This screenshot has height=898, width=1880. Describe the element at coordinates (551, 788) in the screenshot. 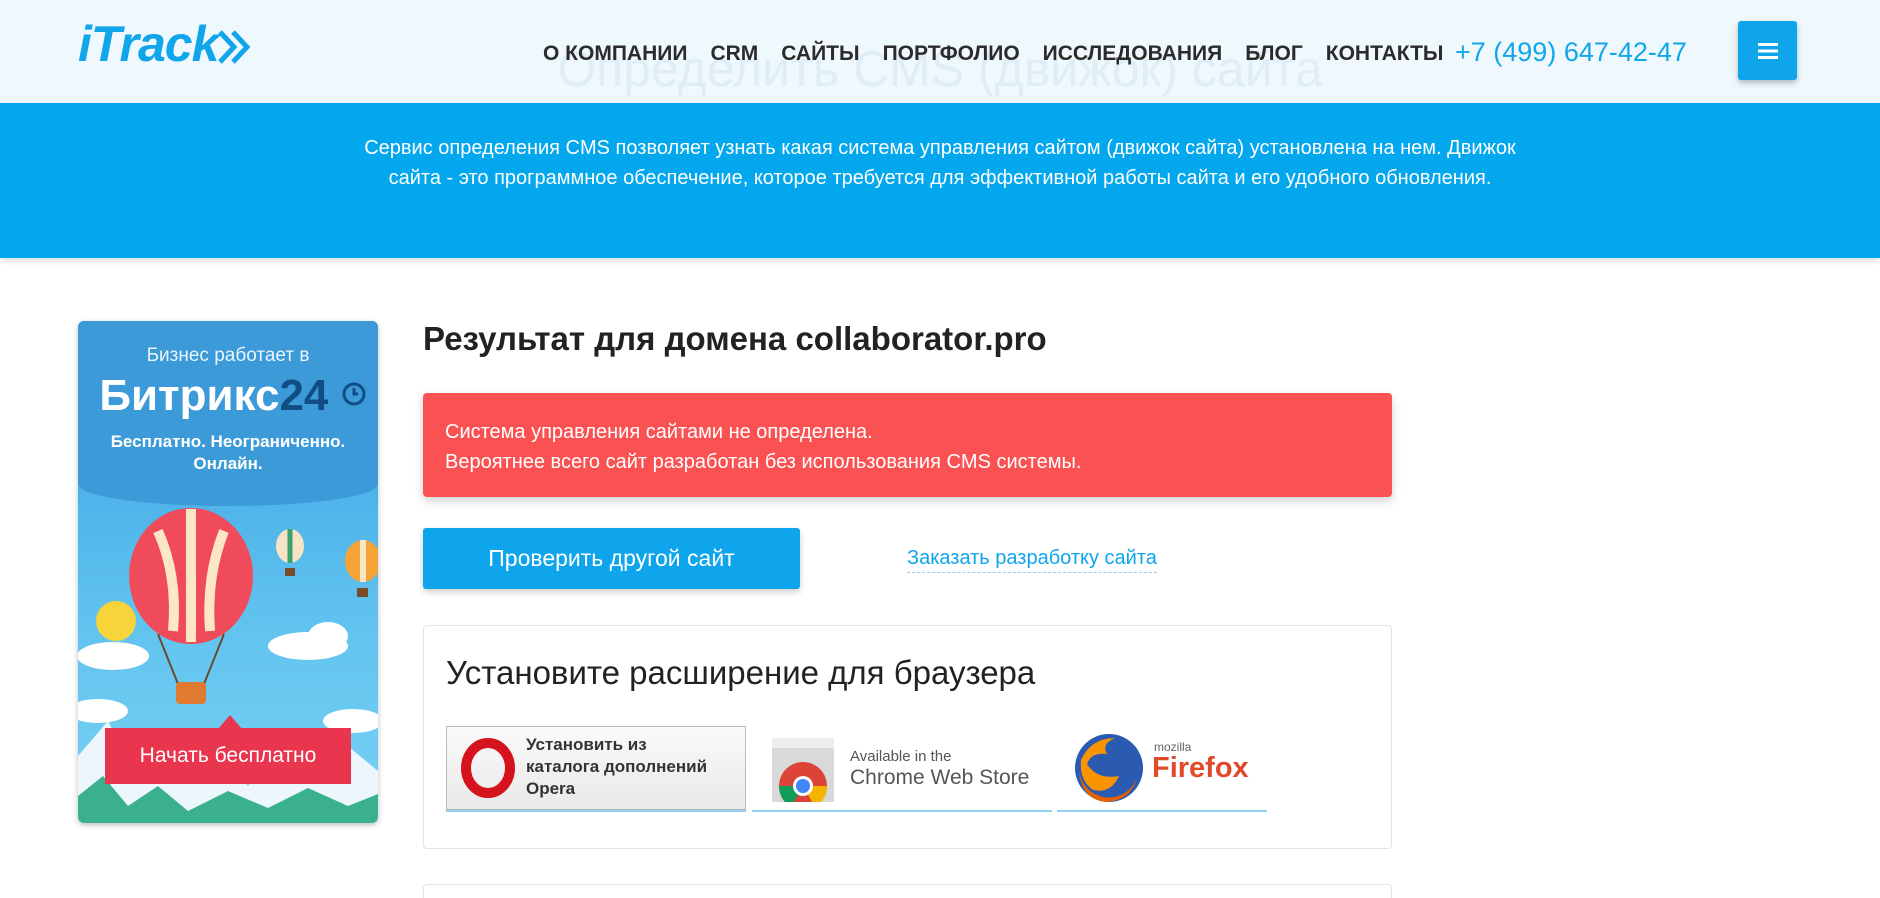

I see `opera-line3: Opera` at that location.